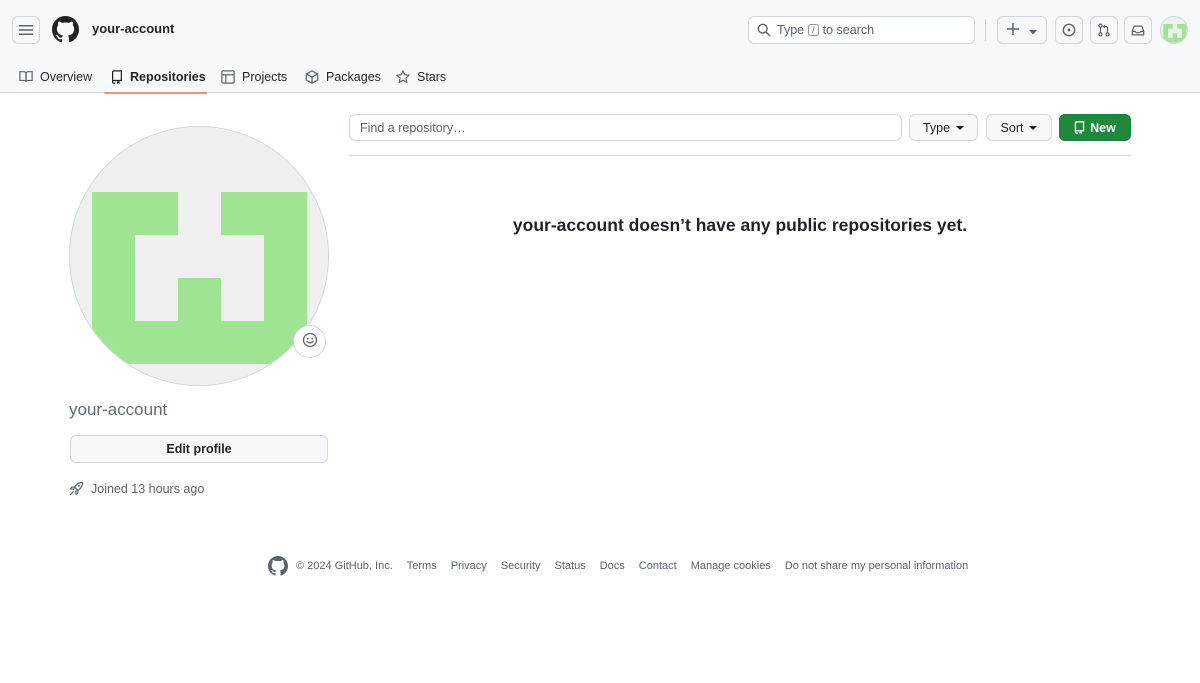  Describe the element at coordinates (168, 76) in the screenshot. I see `tab-label: Repositories` at that location.